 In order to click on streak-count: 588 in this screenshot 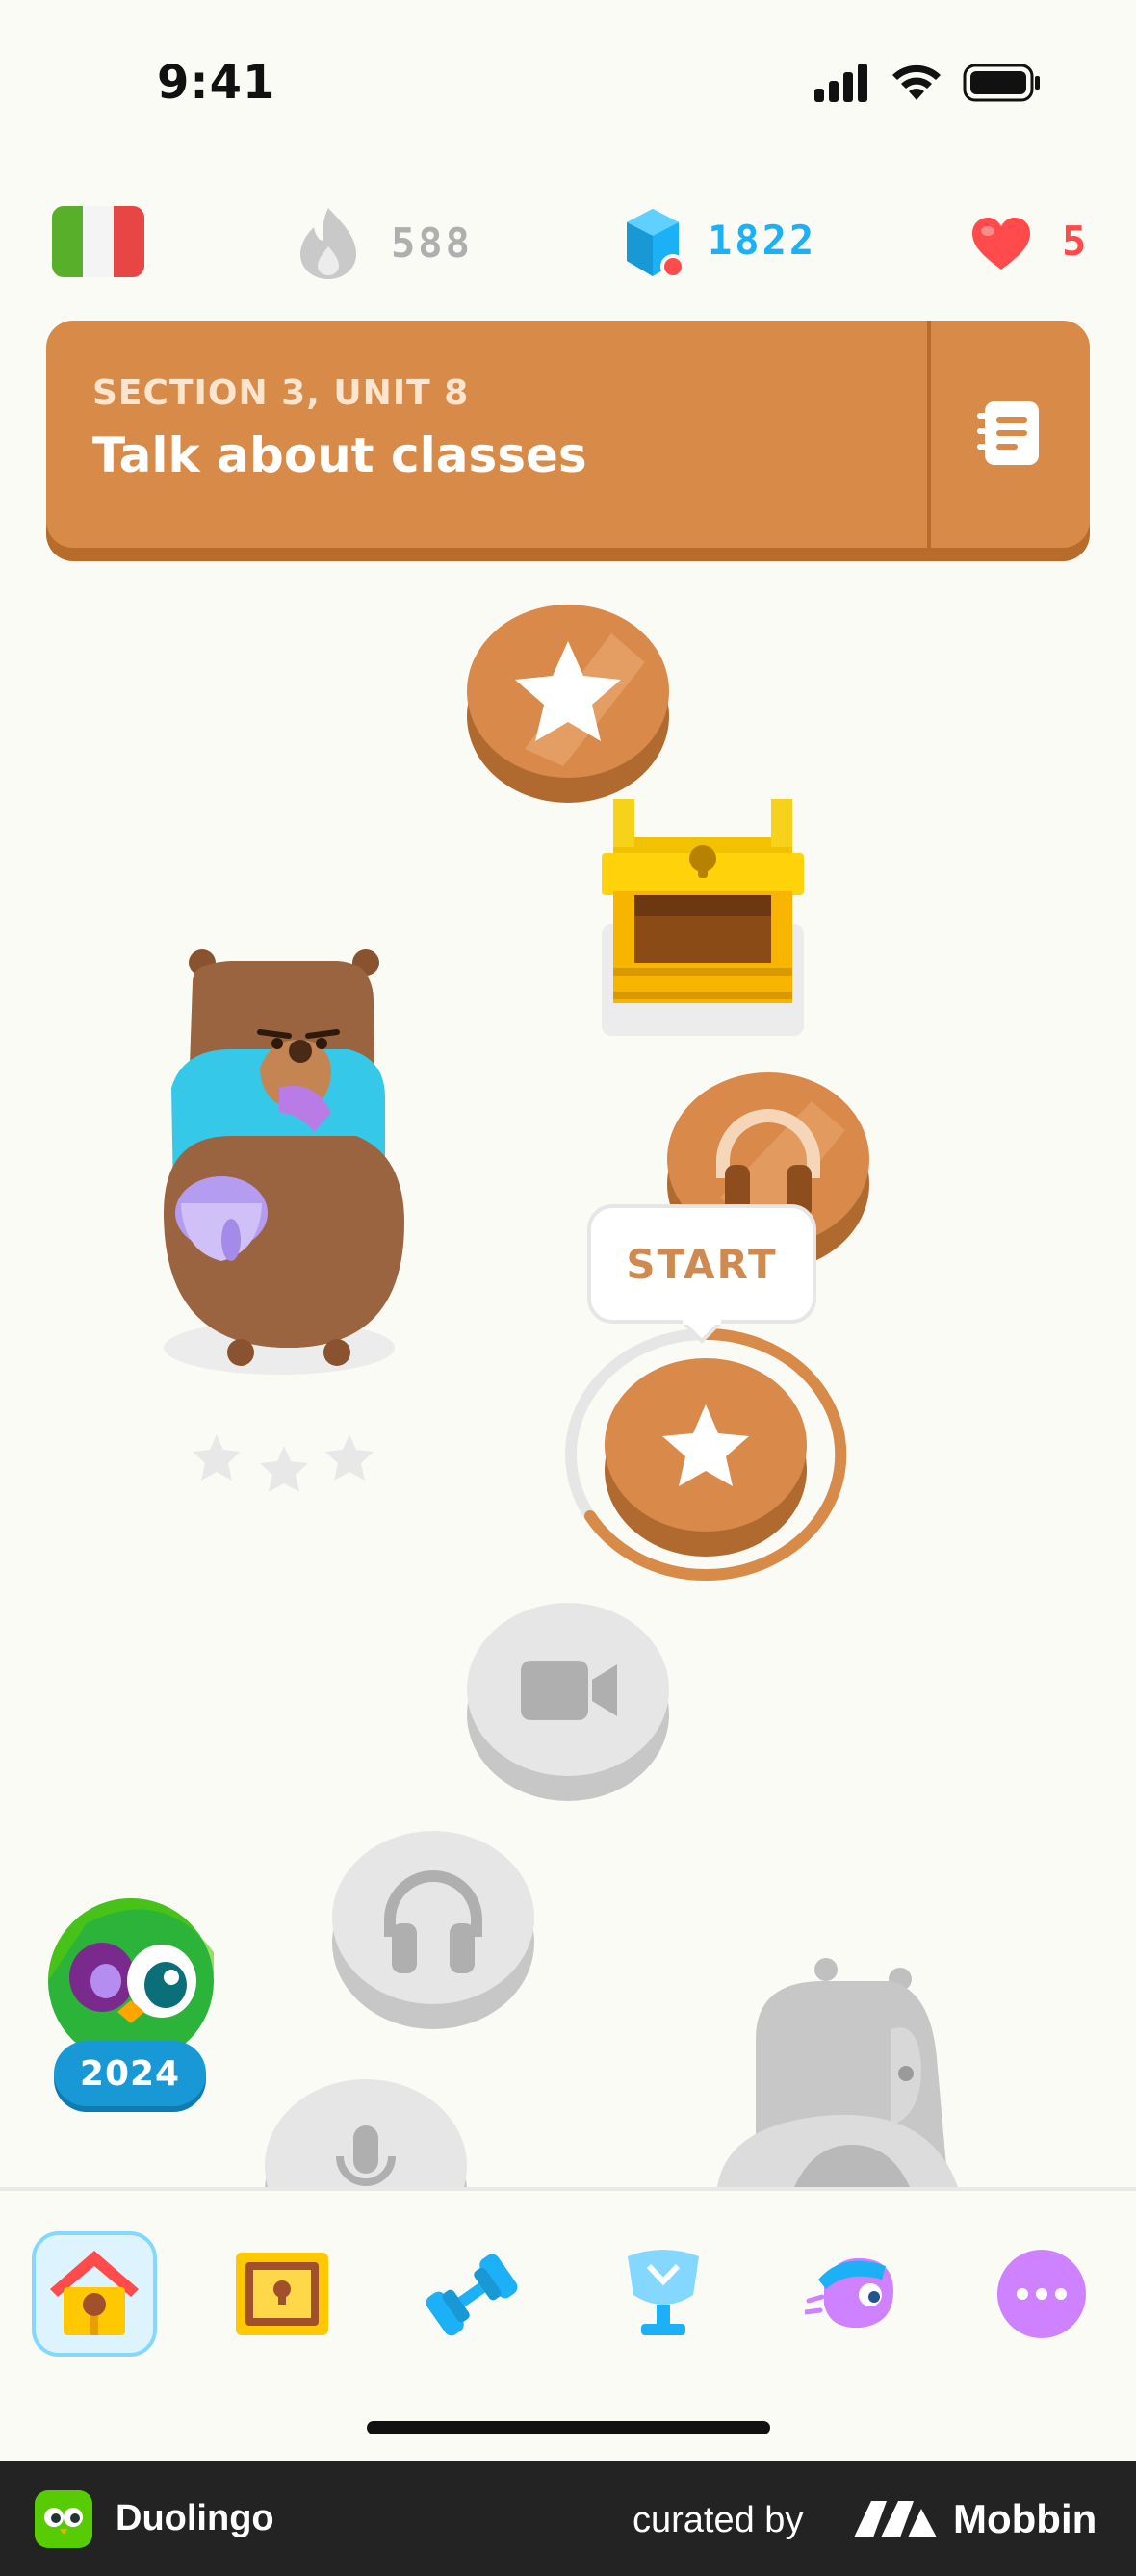, I will do `click(432, 243)`.